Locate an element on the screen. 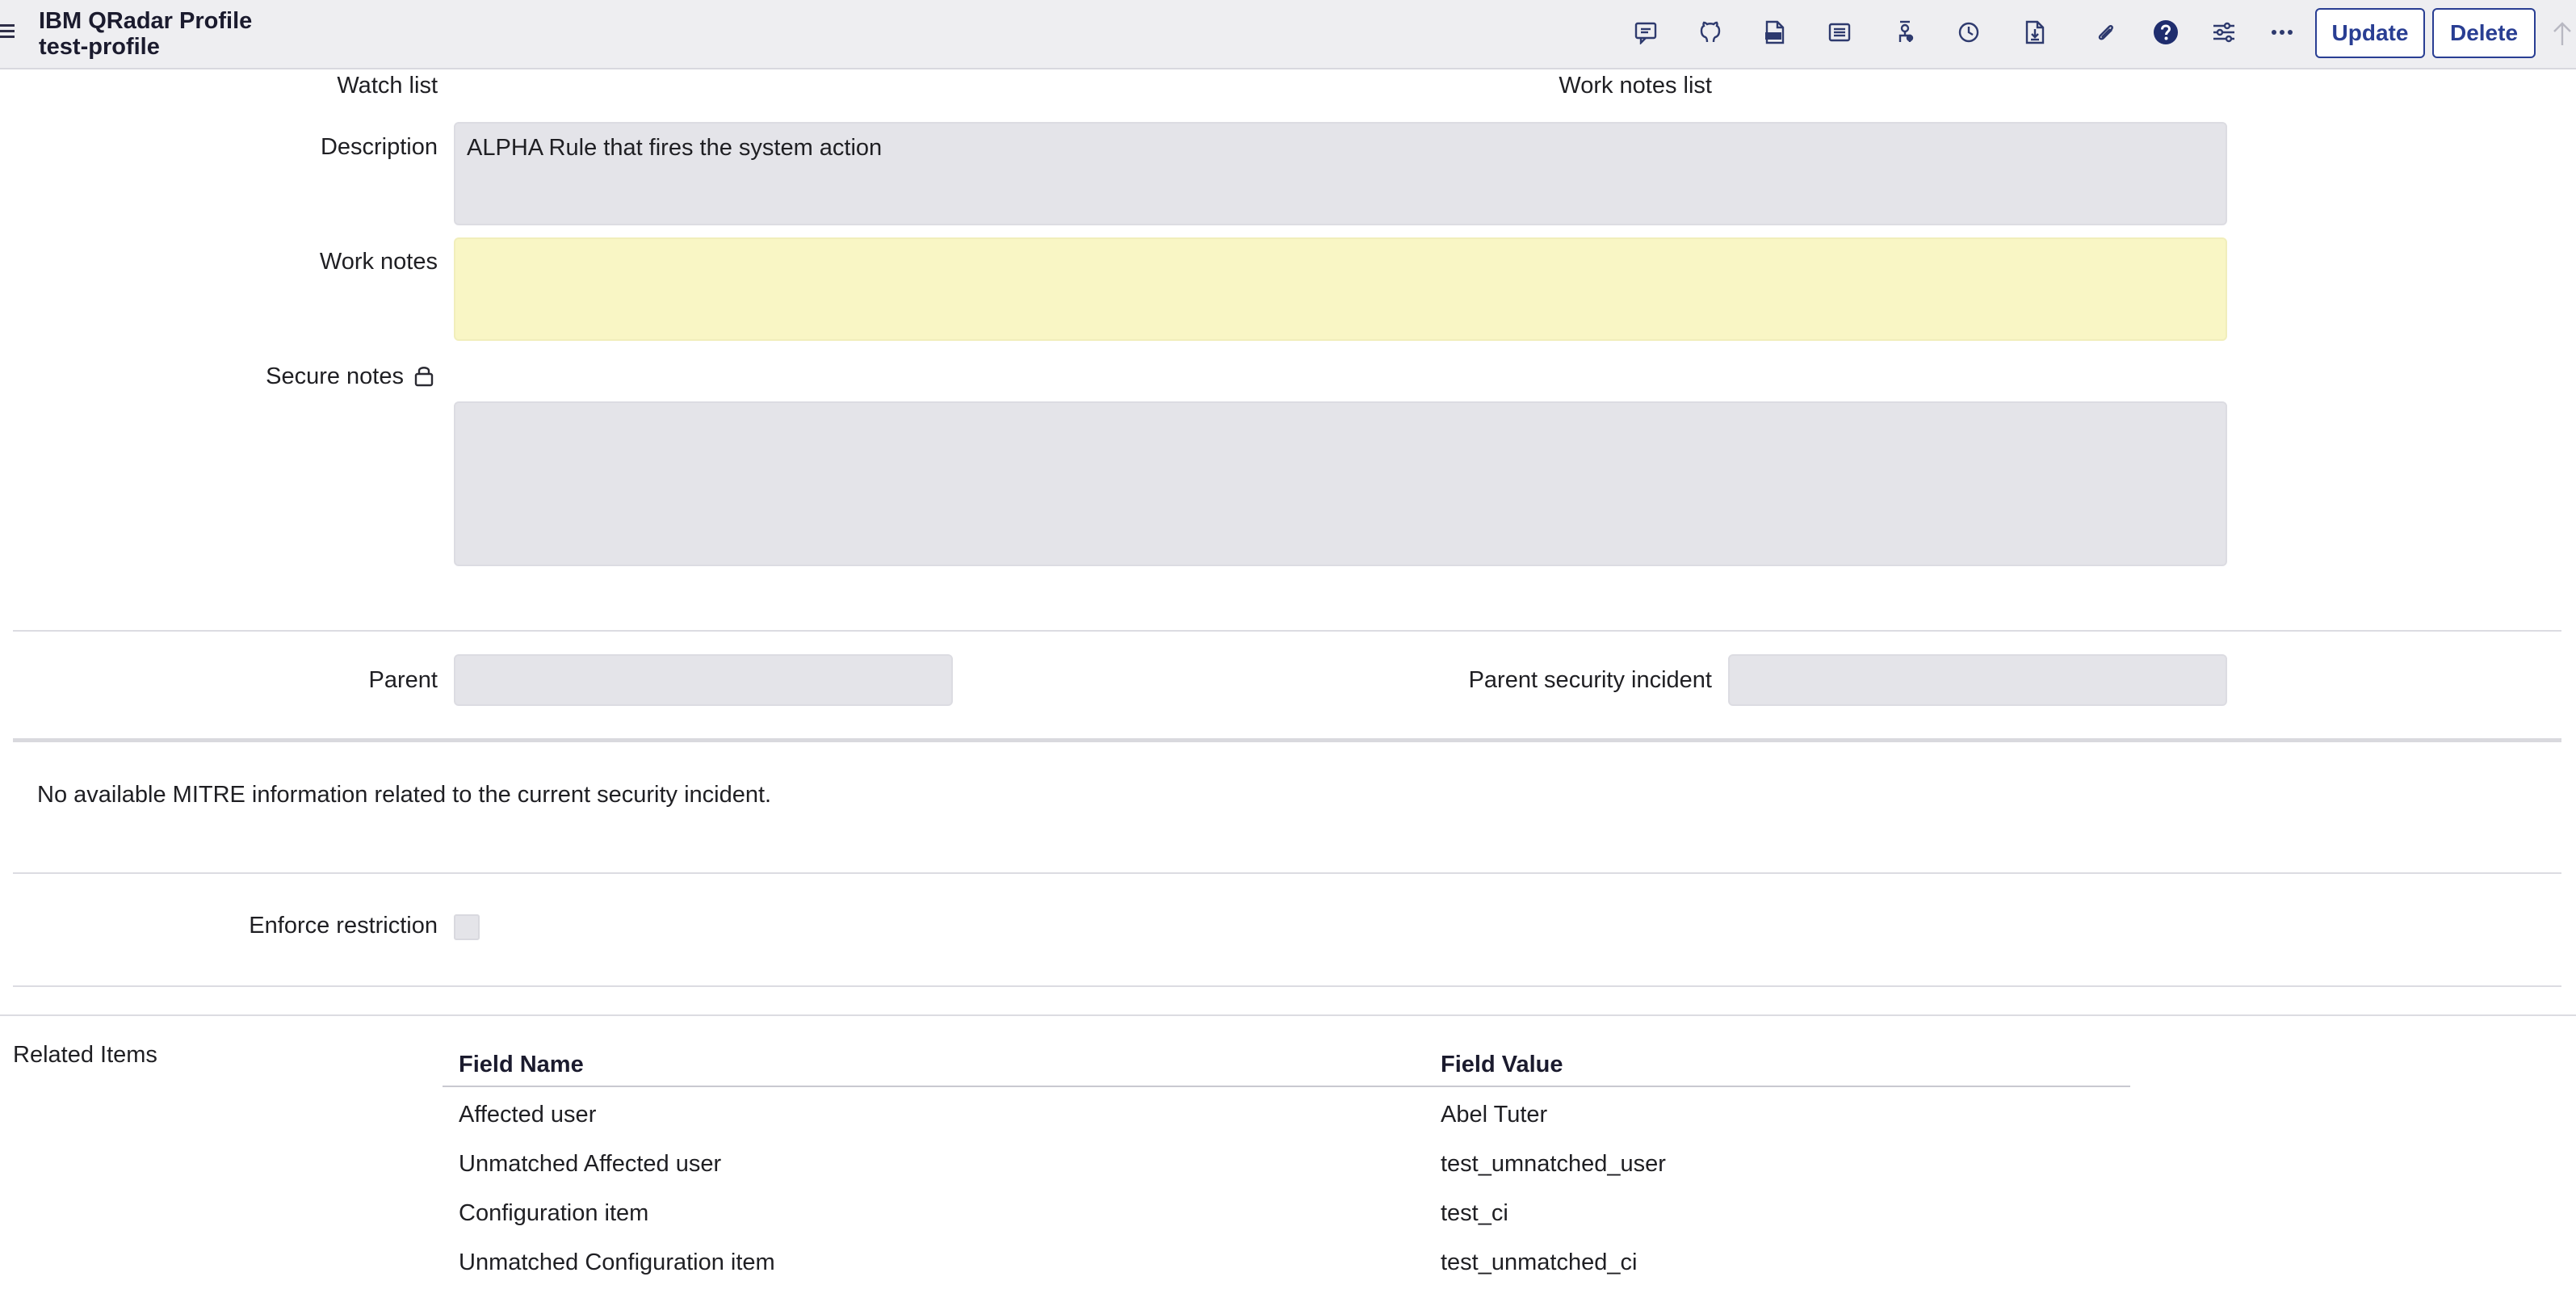  delete-button: Delete is located at coordinates (2484, 33).